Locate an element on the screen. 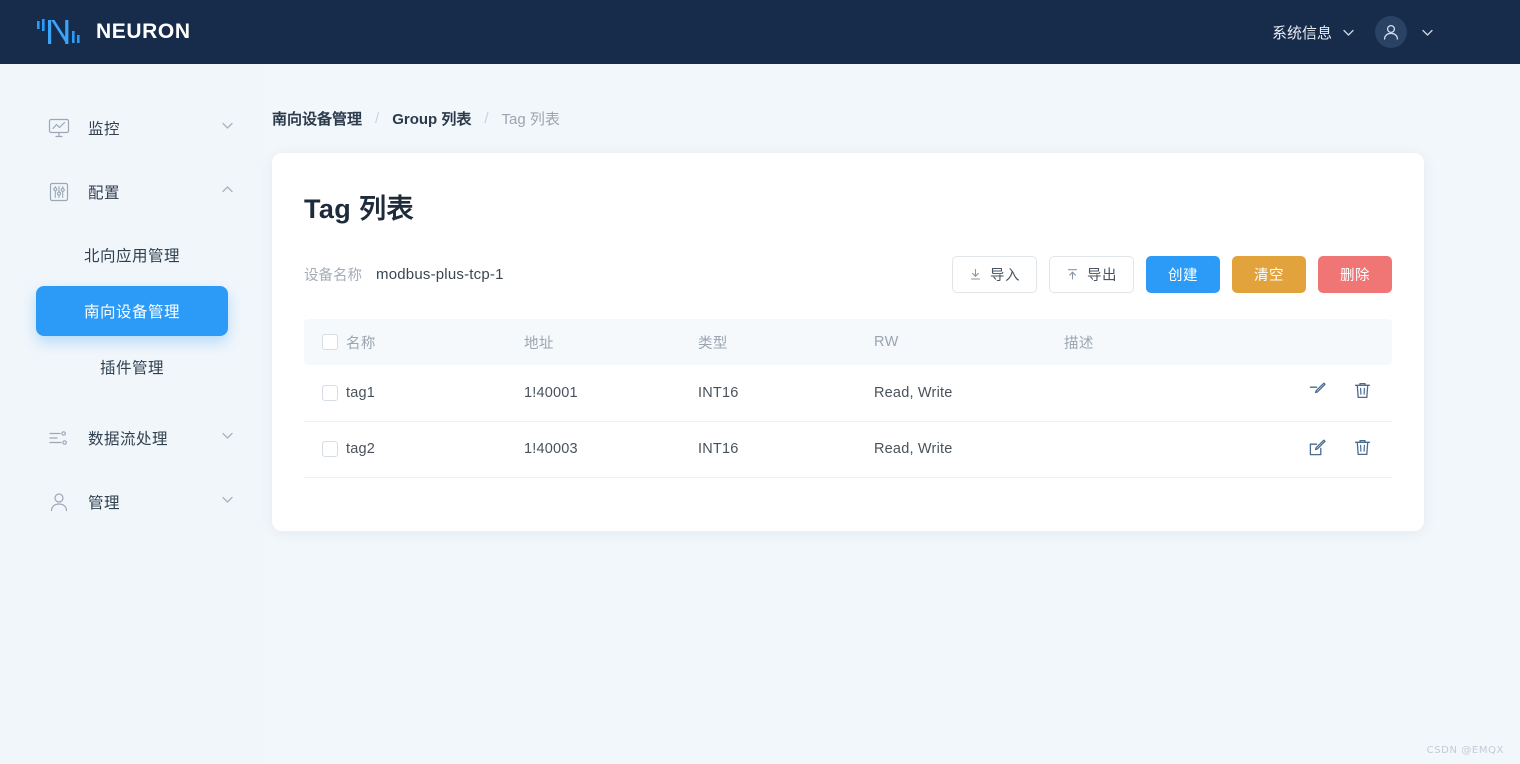 Image resolution: width=1520 pixels, height=764 pixels. create-button: 创建 is located at coordinates (1183, 274).